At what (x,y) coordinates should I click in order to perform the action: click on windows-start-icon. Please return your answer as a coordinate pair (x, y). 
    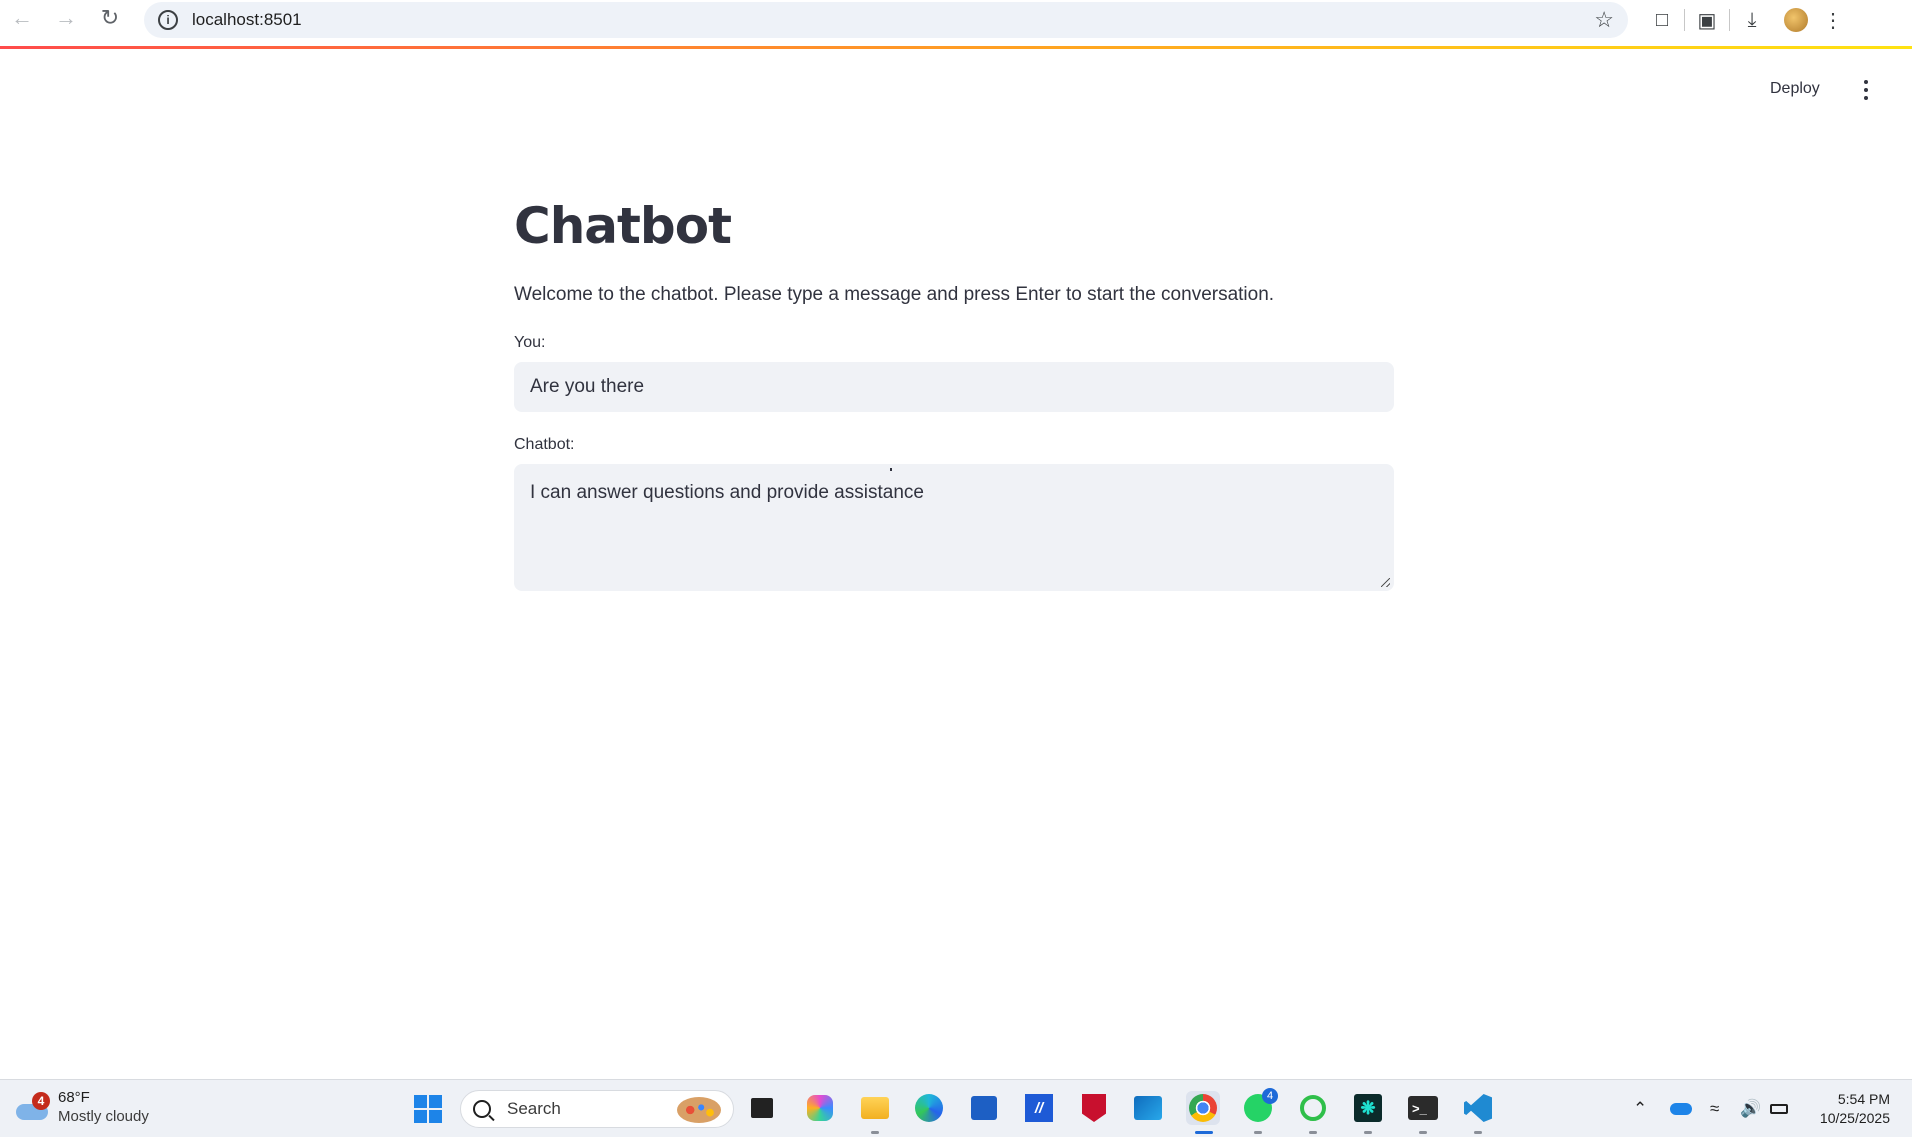
    Looking at the image, I should click on (428, 1109).